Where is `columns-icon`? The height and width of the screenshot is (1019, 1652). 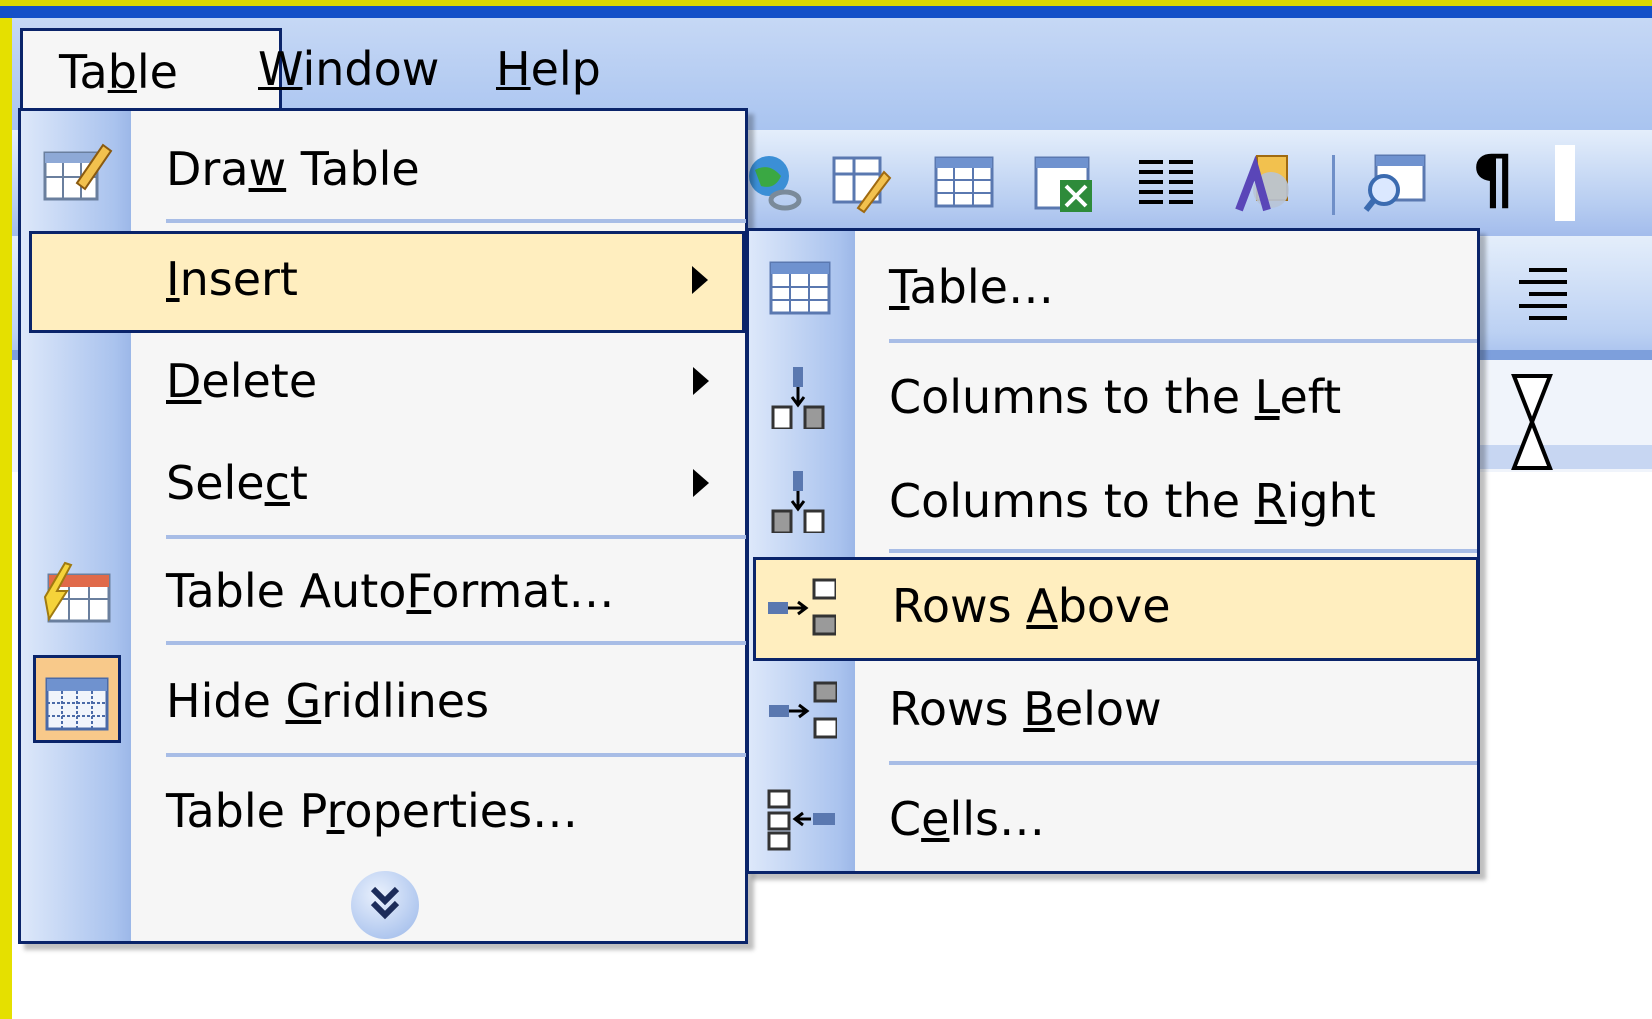 columns-icon is located at coordinates (1166, 183).